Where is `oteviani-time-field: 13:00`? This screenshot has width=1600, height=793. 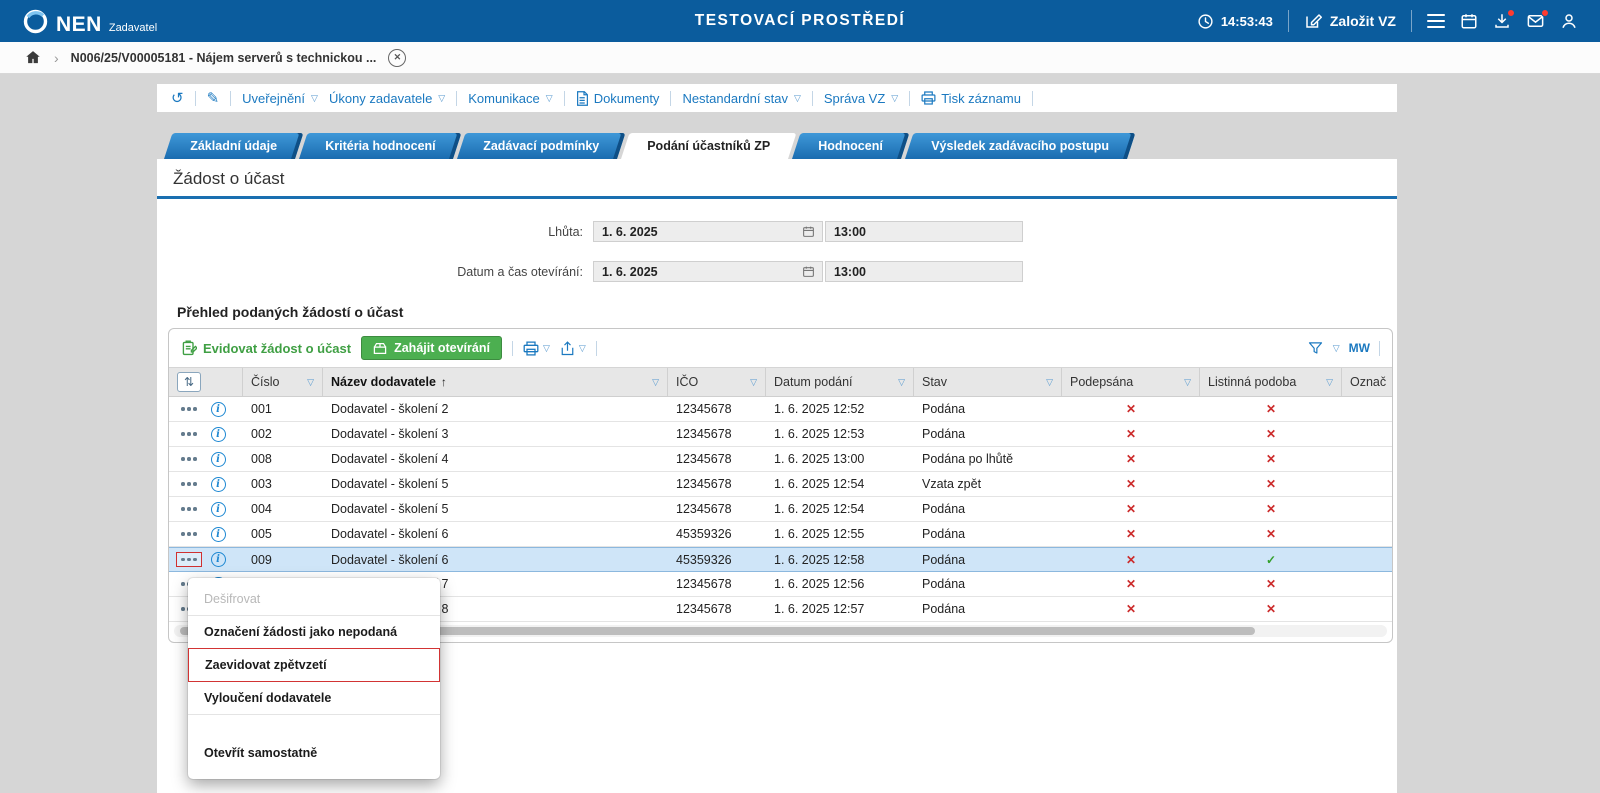
oteviani-time-field: 13:00 is located at coordinates (924, 271).